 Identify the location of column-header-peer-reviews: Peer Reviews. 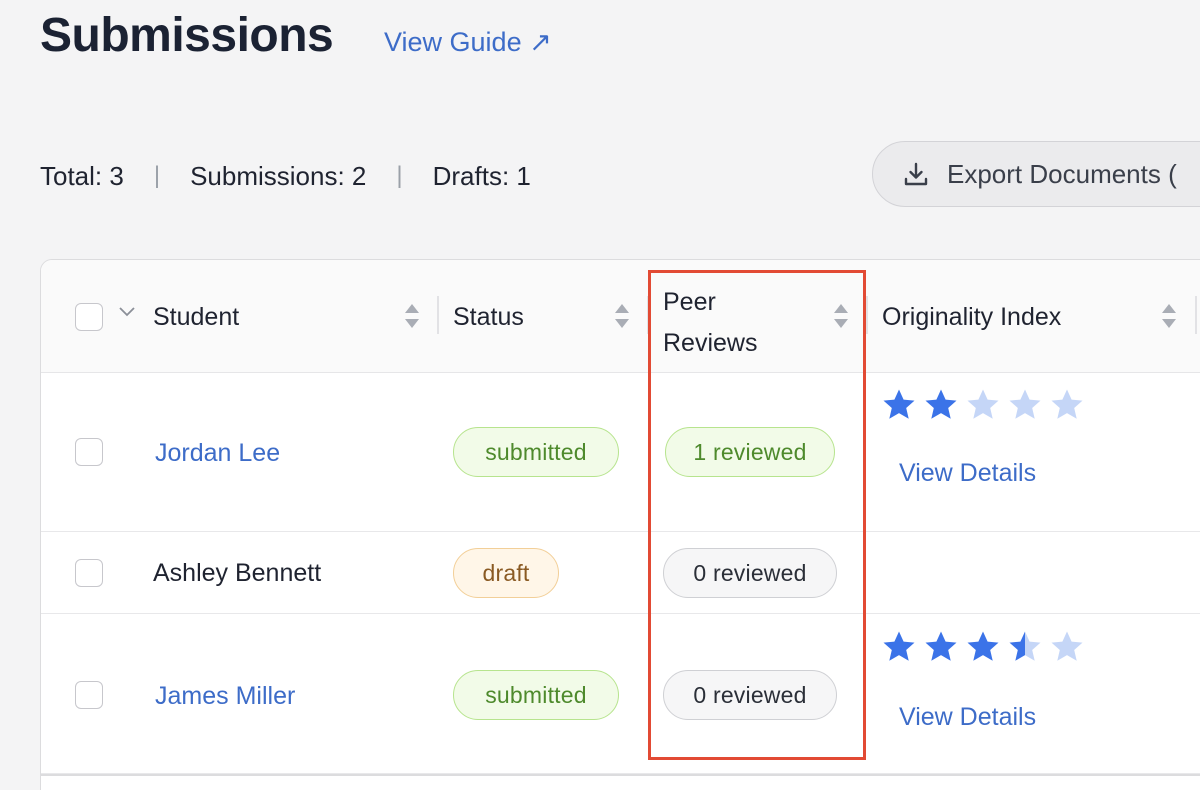
(710, 323).